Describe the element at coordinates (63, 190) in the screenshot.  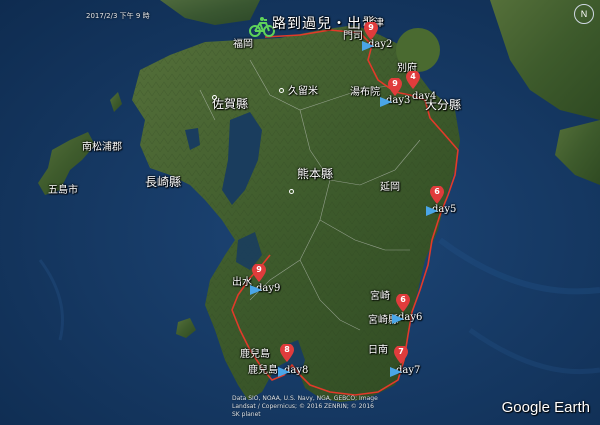
I see `place-goto: 五島市` at that location.